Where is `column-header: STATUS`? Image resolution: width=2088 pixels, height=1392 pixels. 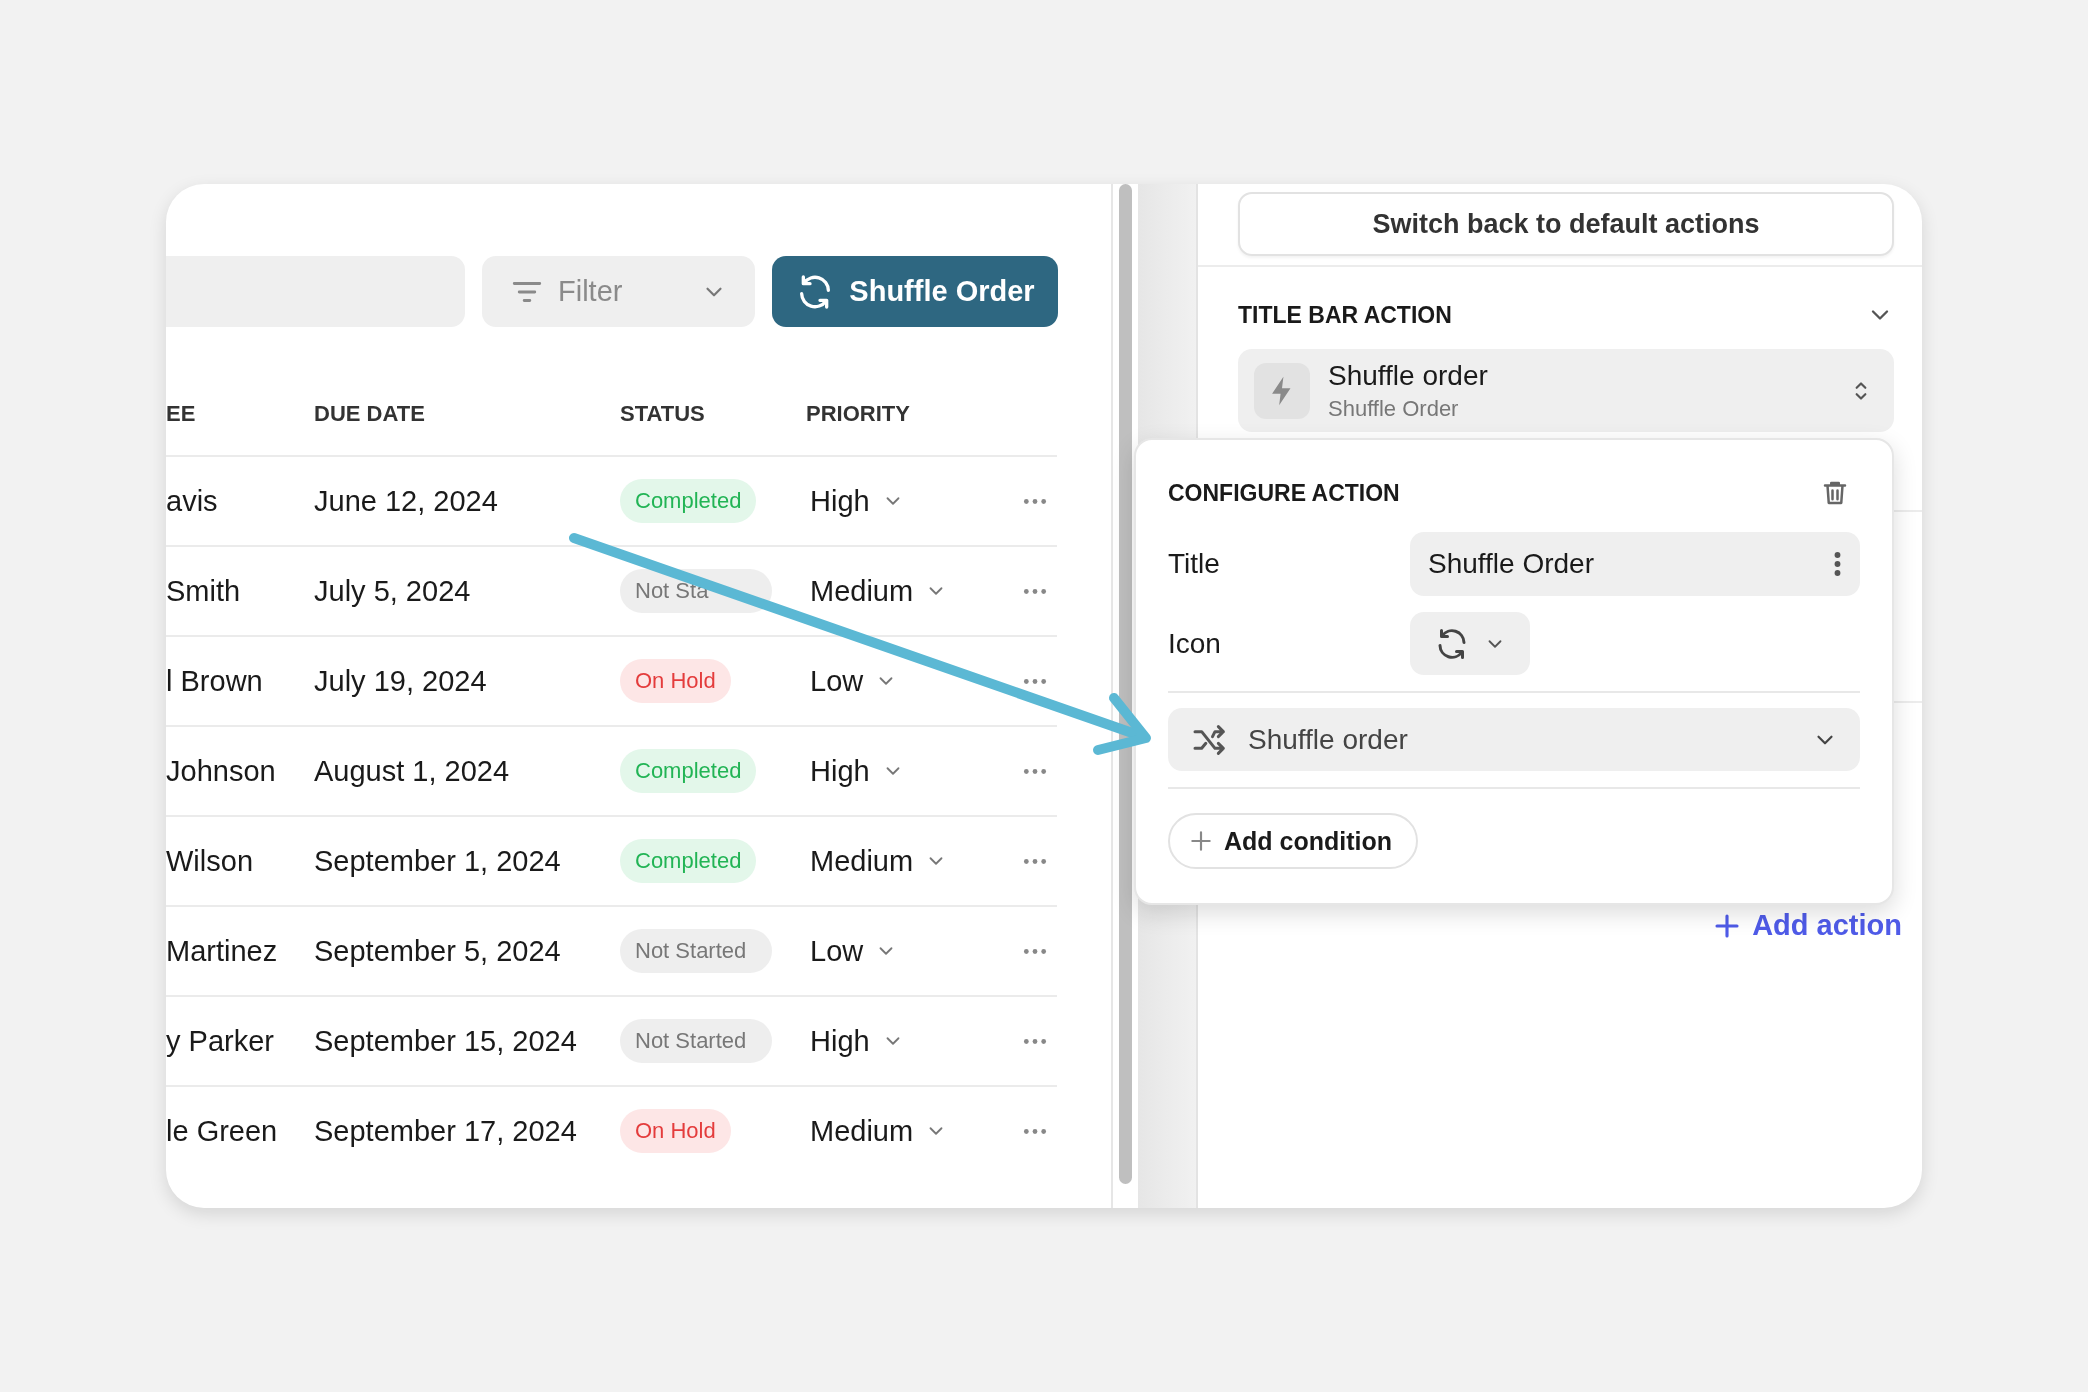
column-header: STATUS is located at coordinates (663, 414).